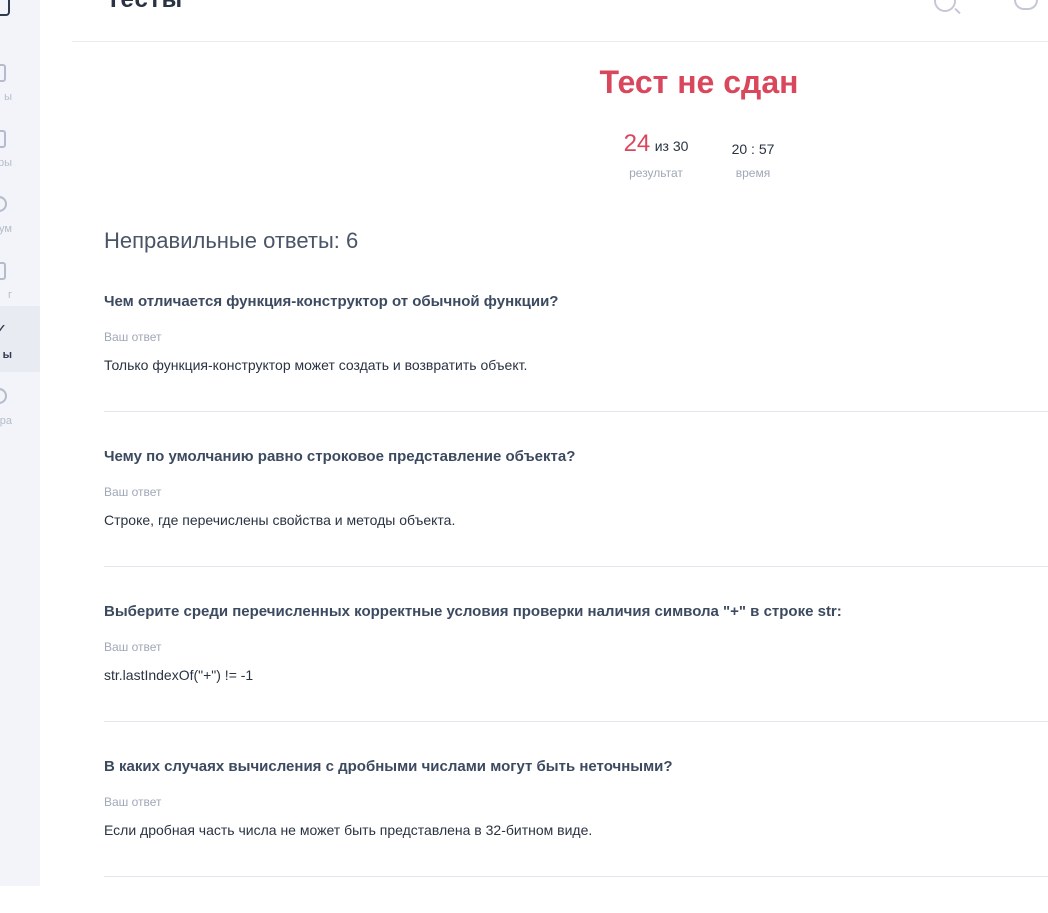 The height and width of the screenshot is (913, 1048). Describe the element at coordinates (753, 173) in the screenshot. I see `time-caption: время` at that location.